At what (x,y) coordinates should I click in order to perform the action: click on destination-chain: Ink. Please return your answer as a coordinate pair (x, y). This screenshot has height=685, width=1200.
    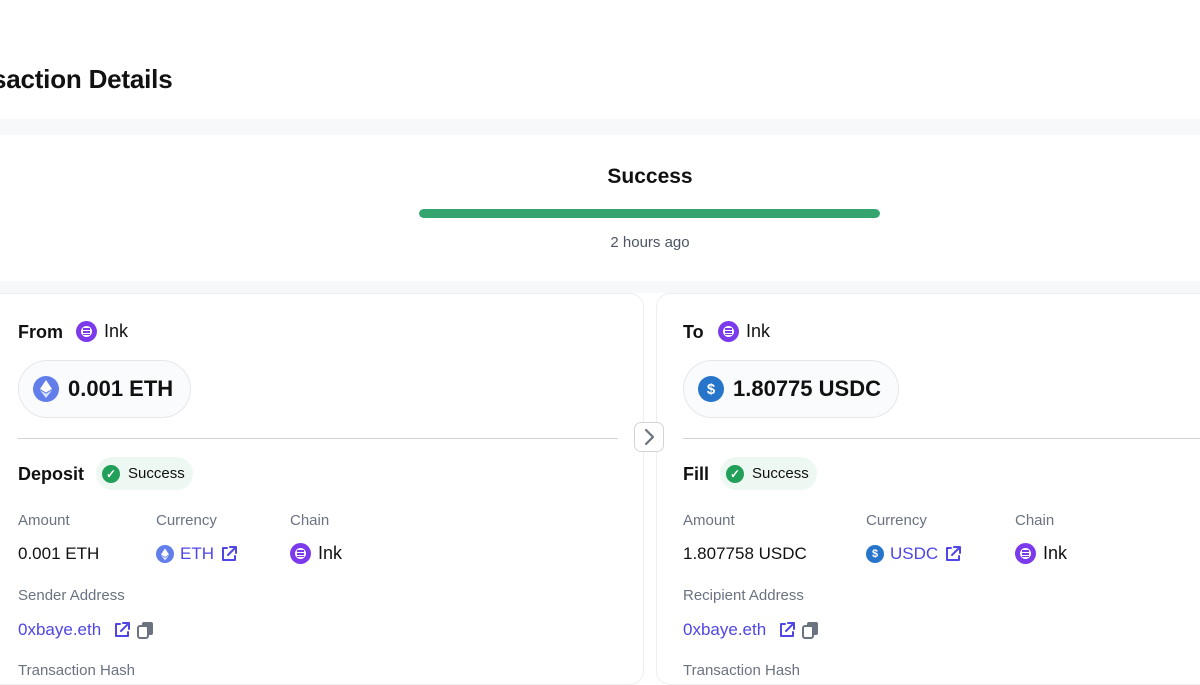
    Looking at the image, I should click on (744, 331).